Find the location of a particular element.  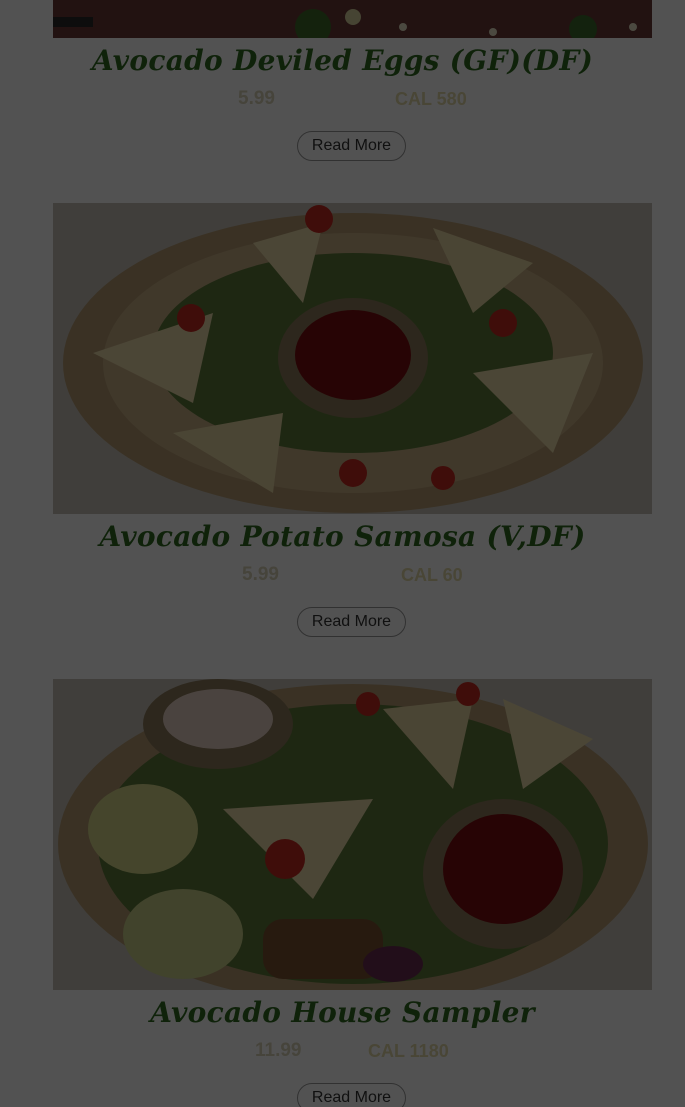

item-calories: CAL 60 is located at coordinates (432, 575).